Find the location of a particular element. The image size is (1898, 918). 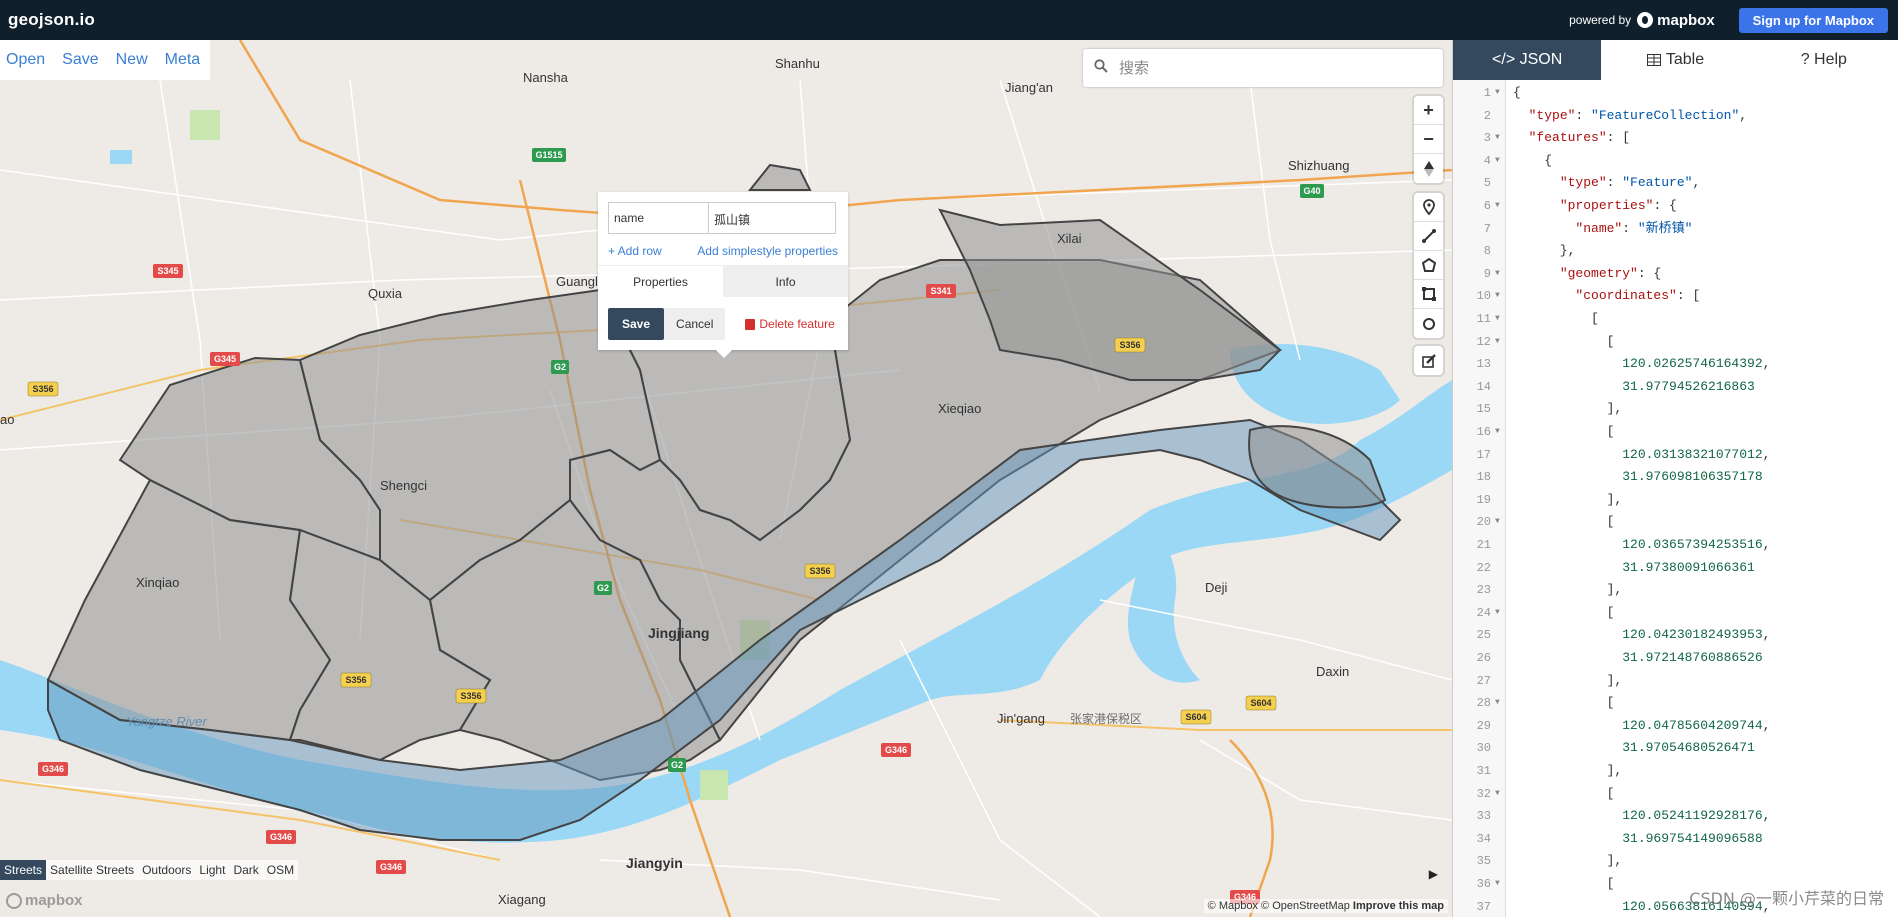

zoom-out-button: − is located at coordinates (1428, 139).